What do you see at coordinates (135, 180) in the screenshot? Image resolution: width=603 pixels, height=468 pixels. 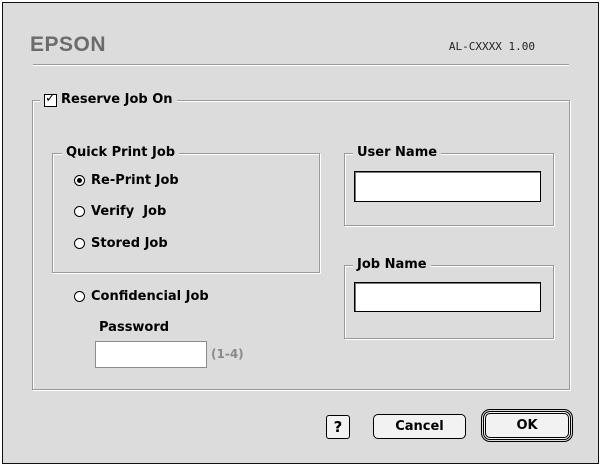 I see `radio-reprint-label: Re-Print Job` at bounding box center [135, 180].